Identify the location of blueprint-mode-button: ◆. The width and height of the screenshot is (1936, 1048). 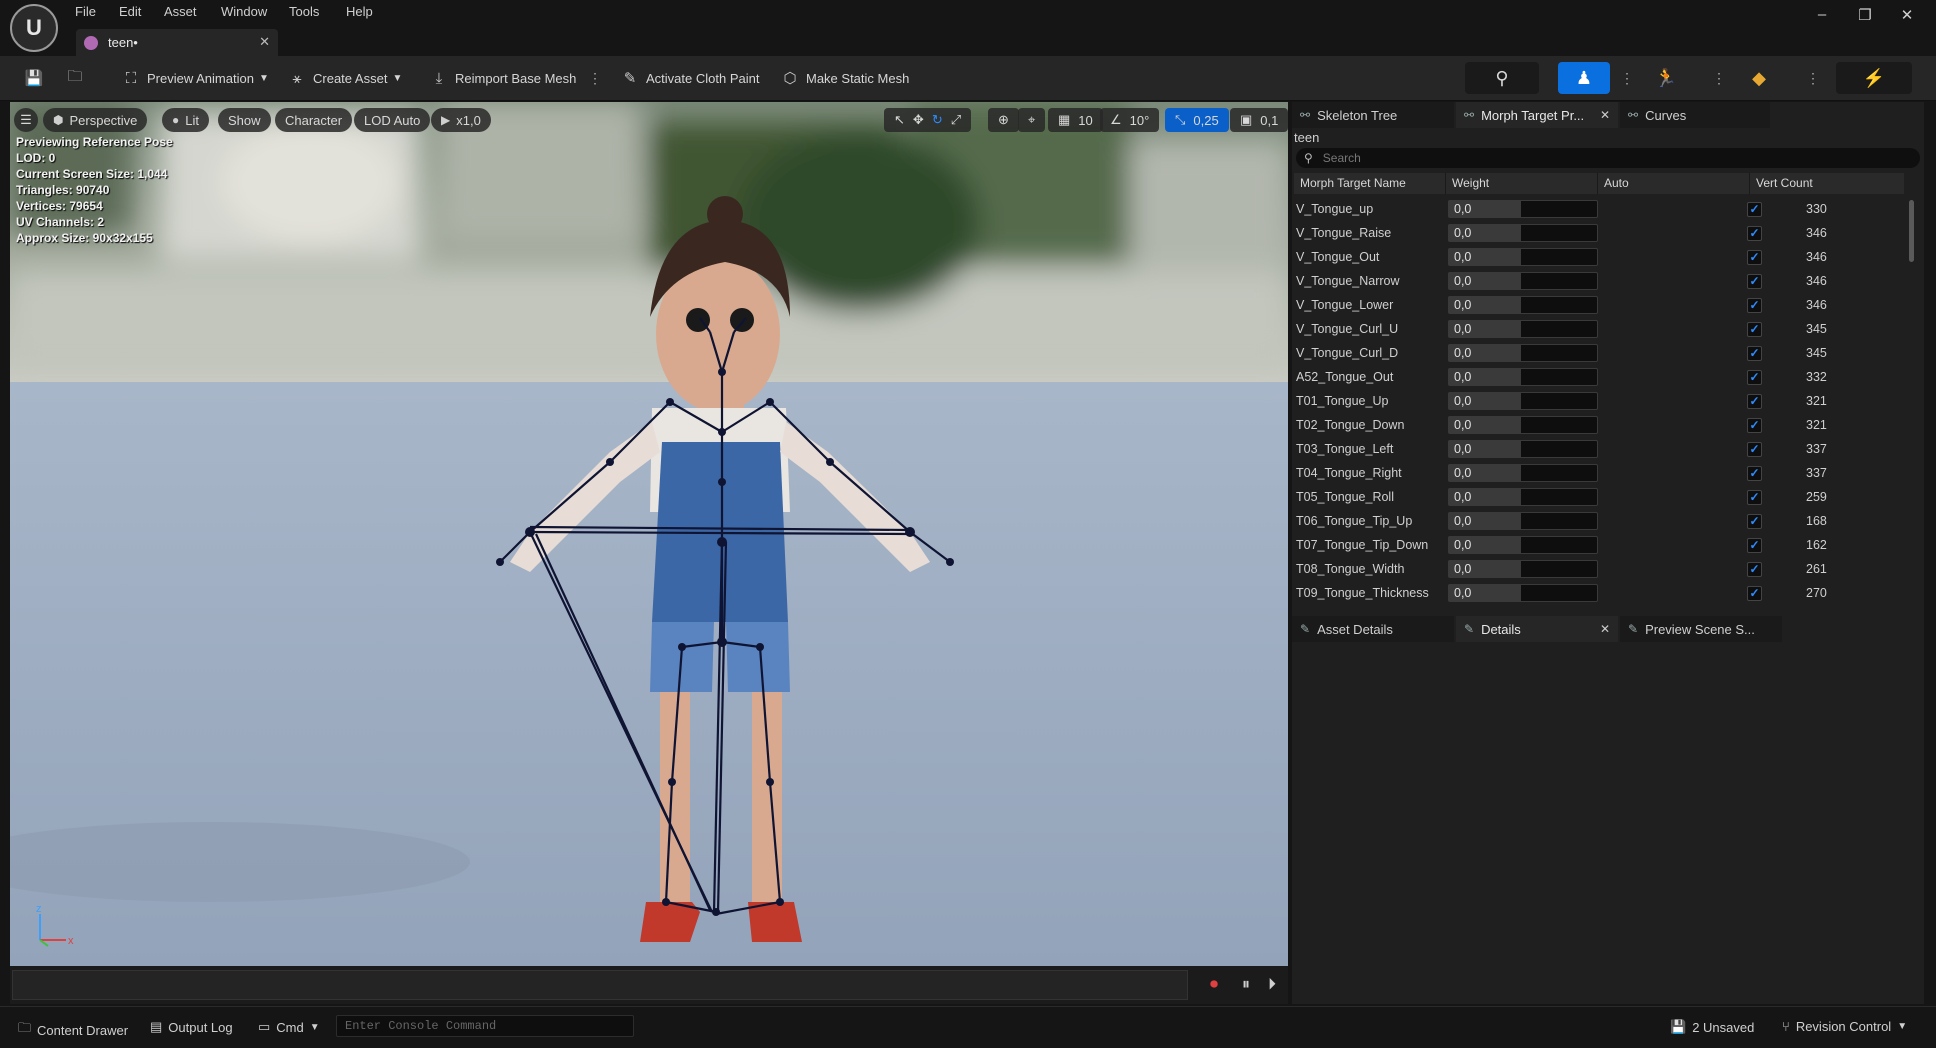
(1759, 78).